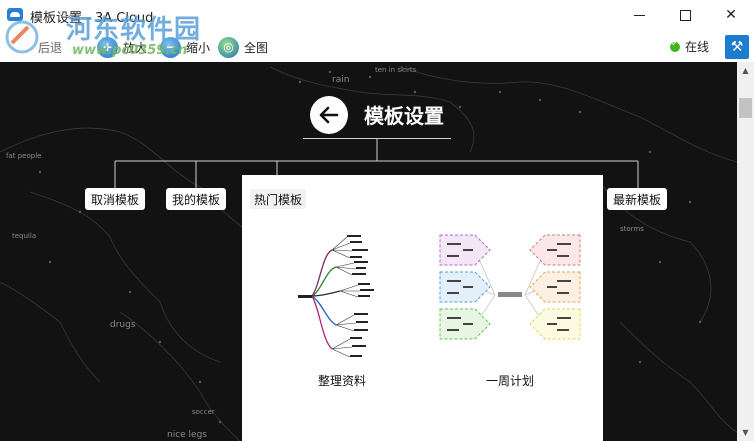  What do you see at coordinates (243, 47) in the screenshot?
I see `full-view-button: ◎ 全图` at bounding box center [243, 47].